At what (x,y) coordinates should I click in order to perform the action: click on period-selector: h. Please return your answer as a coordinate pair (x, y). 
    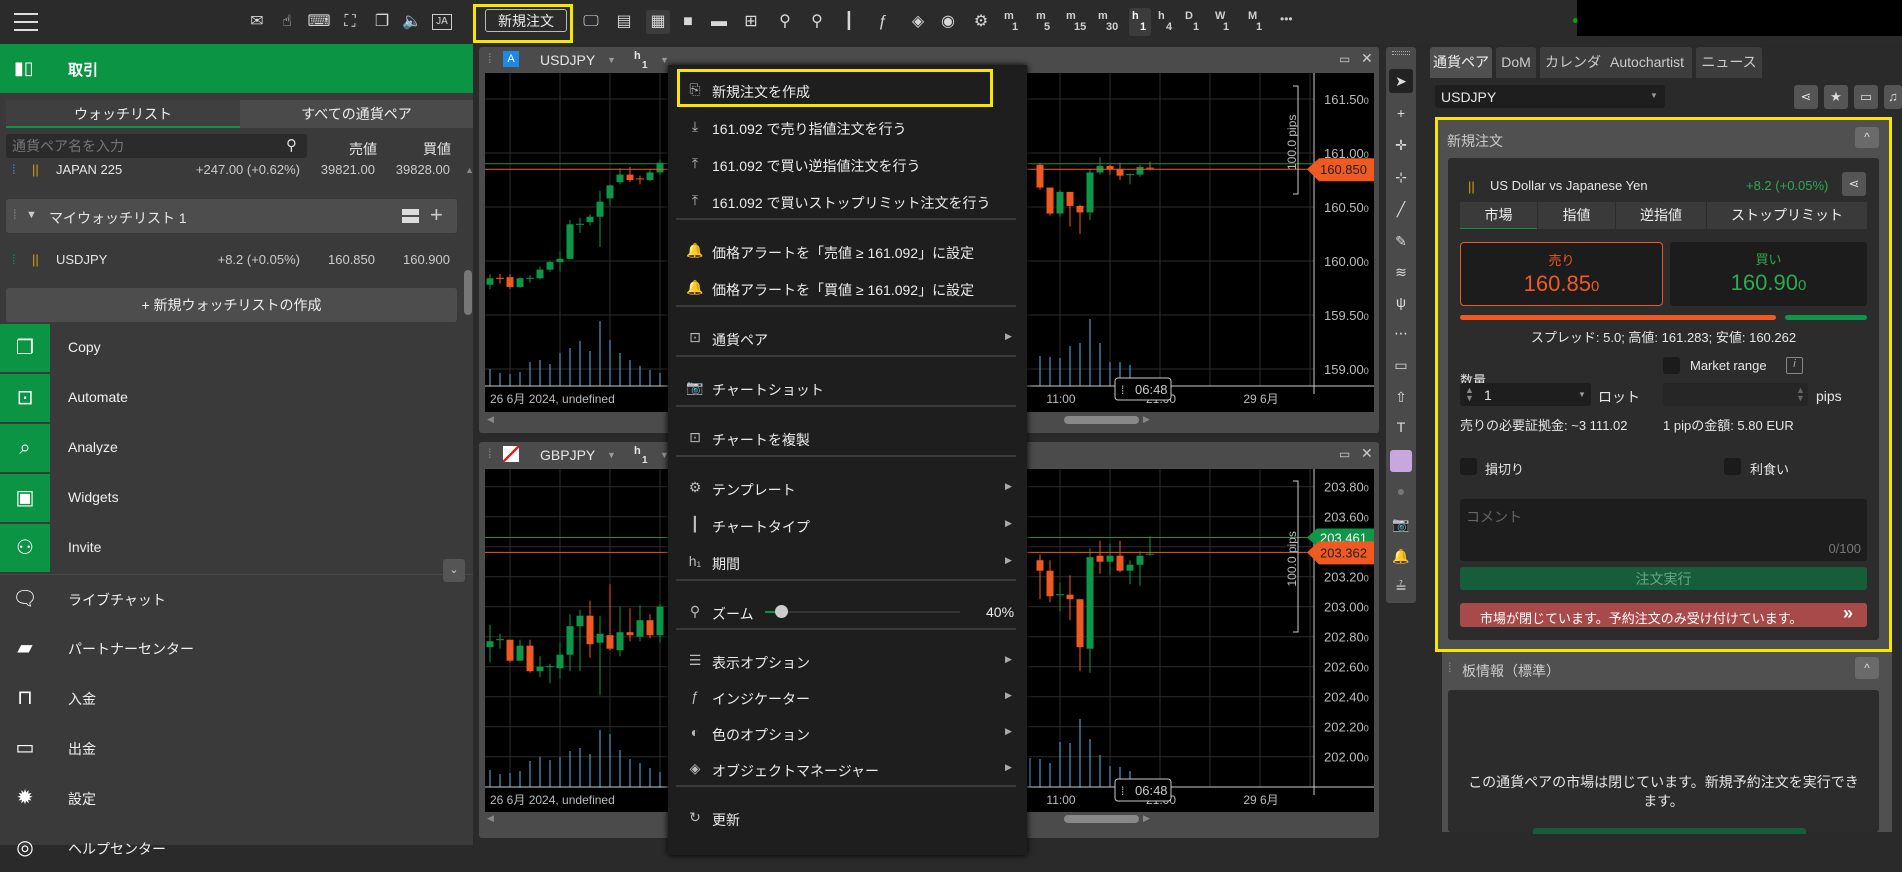
    Looking at the image, I should click on (637, 56).